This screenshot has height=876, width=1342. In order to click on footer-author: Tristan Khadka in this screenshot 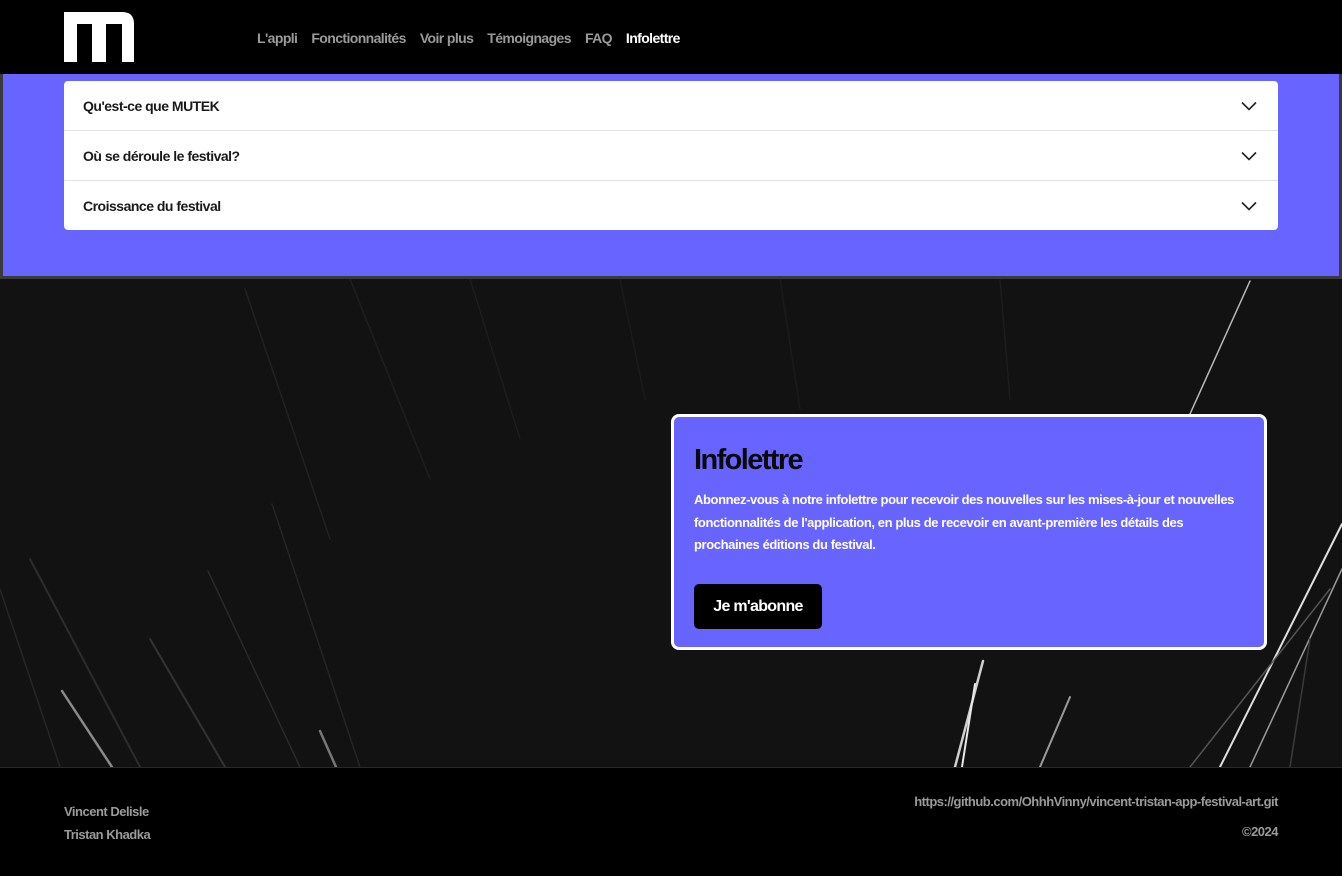, I will do `click(107, 834)`.